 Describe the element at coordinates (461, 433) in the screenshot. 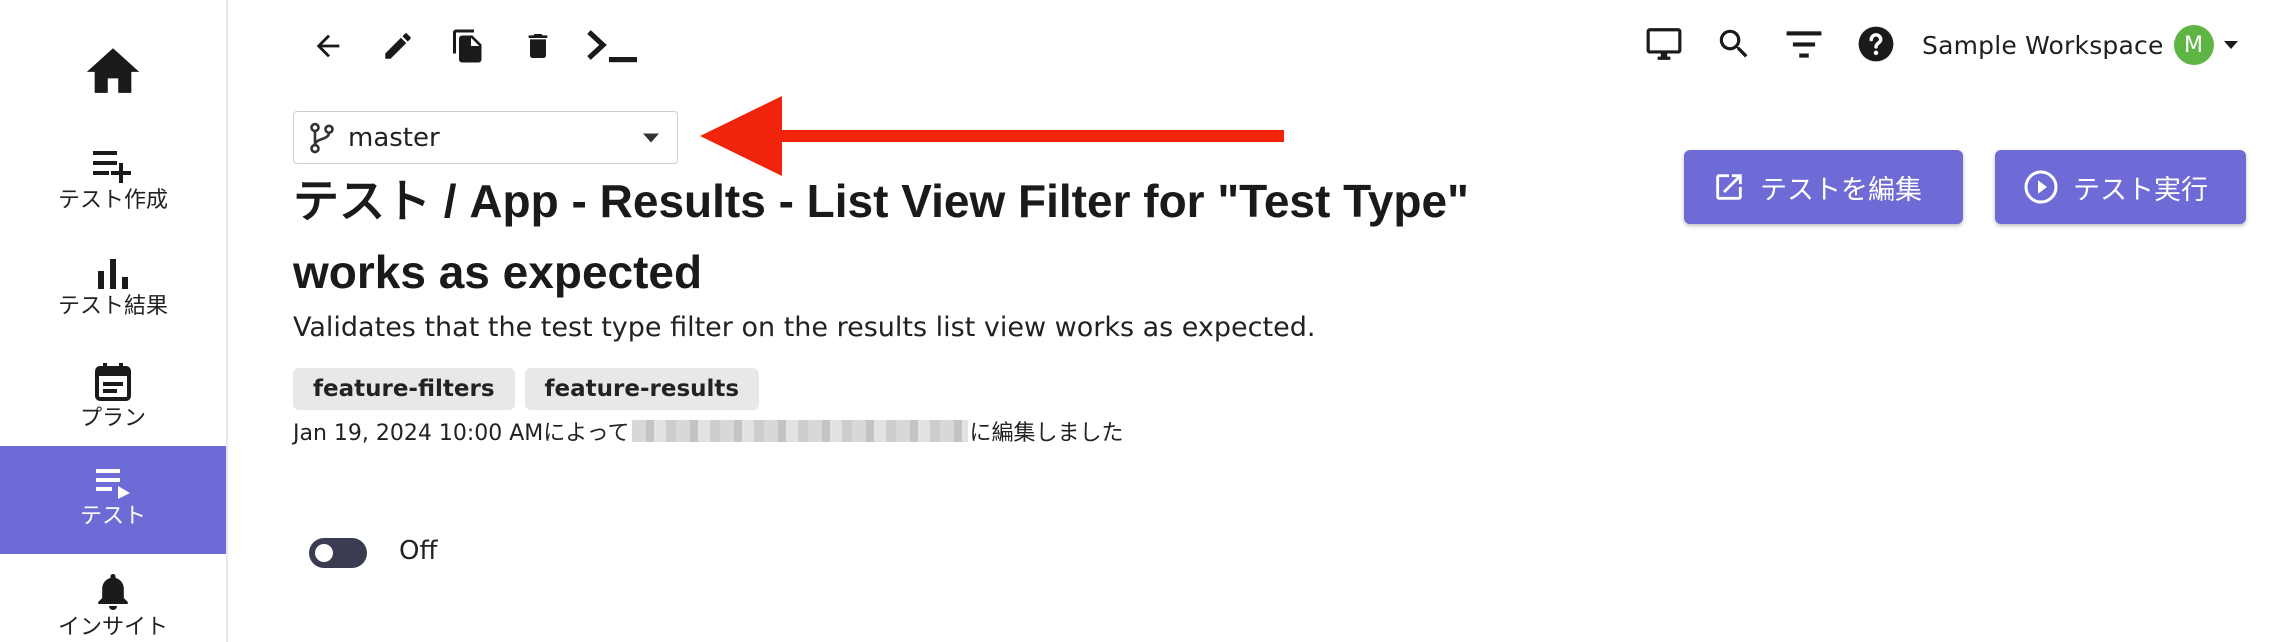

I see `edited-timestamp: Jan 19, 2024 10:00 AMによって` at that location.